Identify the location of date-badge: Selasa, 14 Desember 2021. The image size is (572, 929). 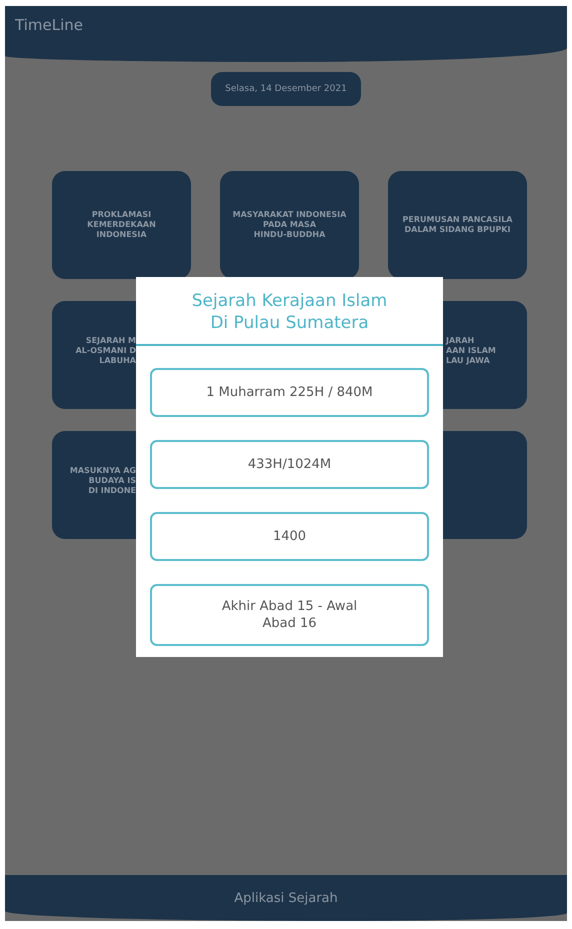
(286, 89).